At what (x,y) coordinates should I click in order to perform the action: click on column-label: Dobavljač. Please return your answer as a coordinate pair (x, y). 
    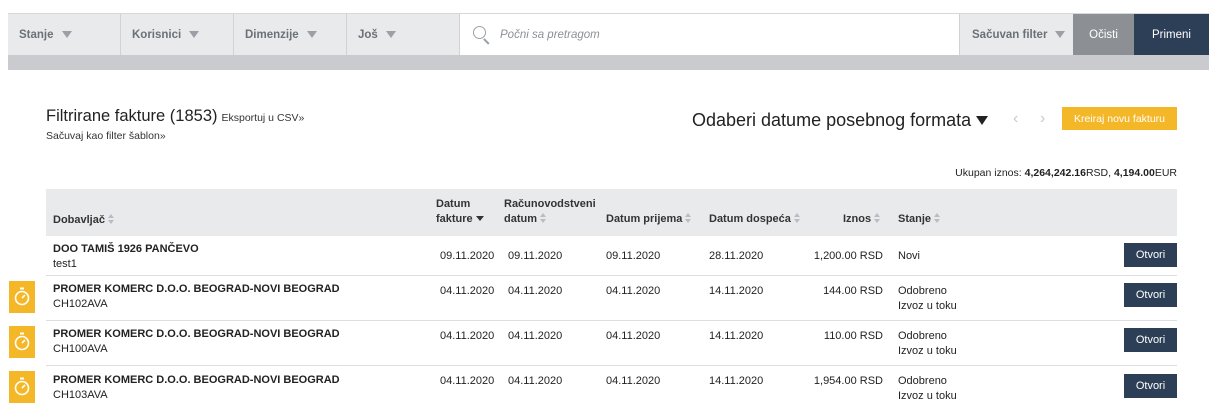
    Looking at the image, I should click on (79, 220).